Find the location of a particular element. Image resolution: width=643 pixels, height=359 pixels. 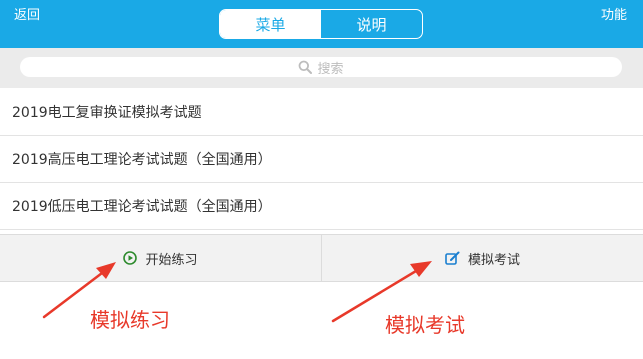

search-icon is located at coordinates (306, 67).